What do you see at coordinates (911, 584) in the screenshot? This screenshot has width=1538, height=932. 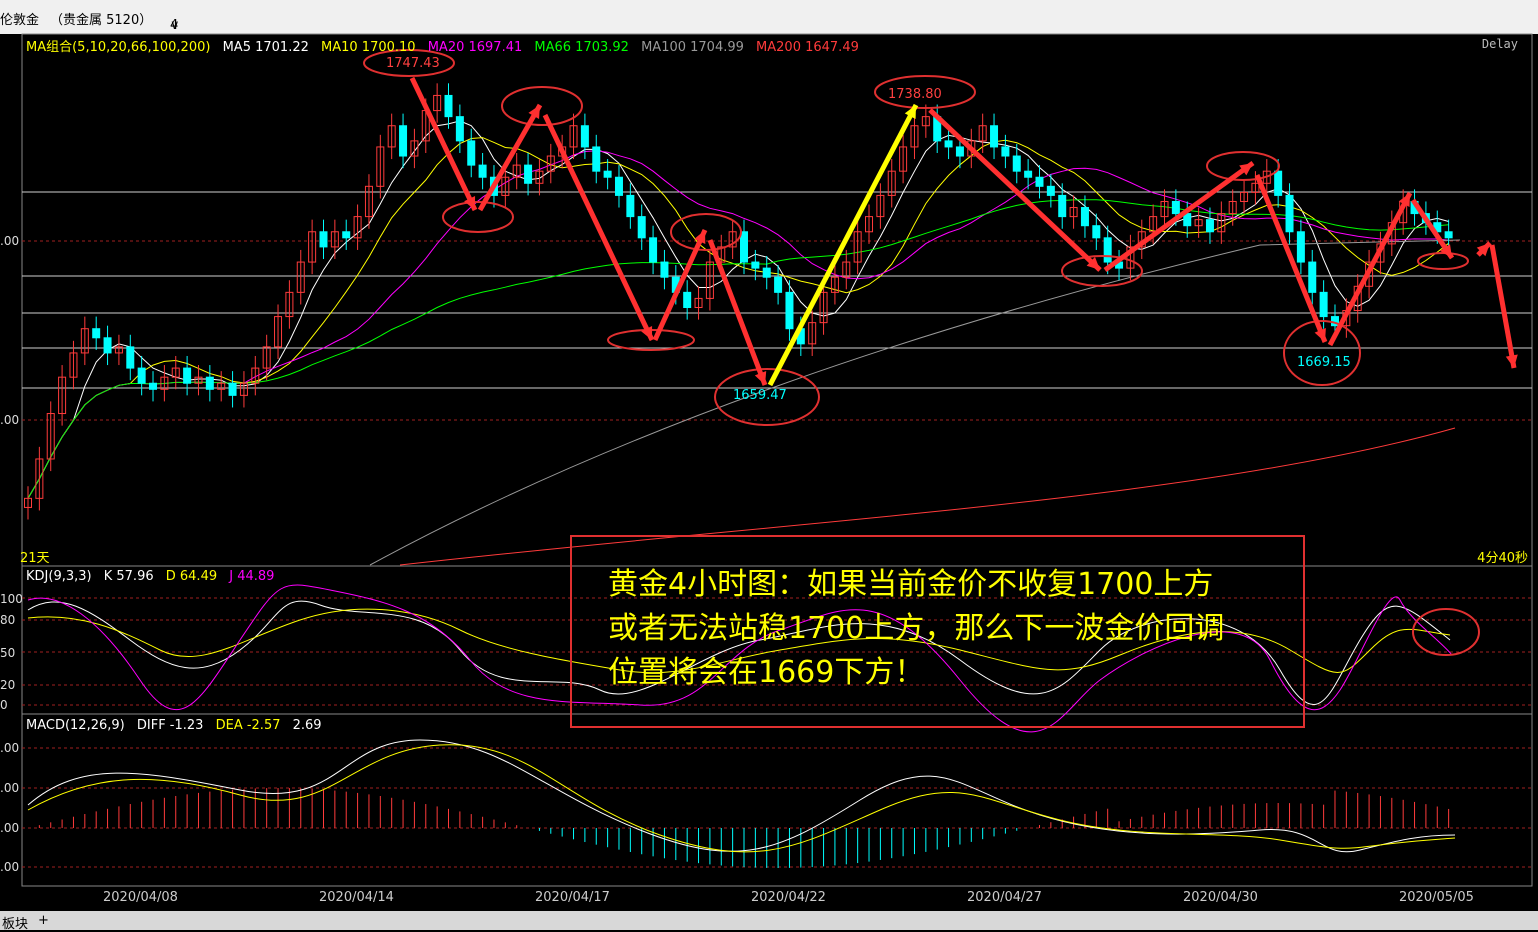 I see `annotation-line-1: 黄金4小时图：如果当前金价不收复1700上方` at bounding box center [911, 584].